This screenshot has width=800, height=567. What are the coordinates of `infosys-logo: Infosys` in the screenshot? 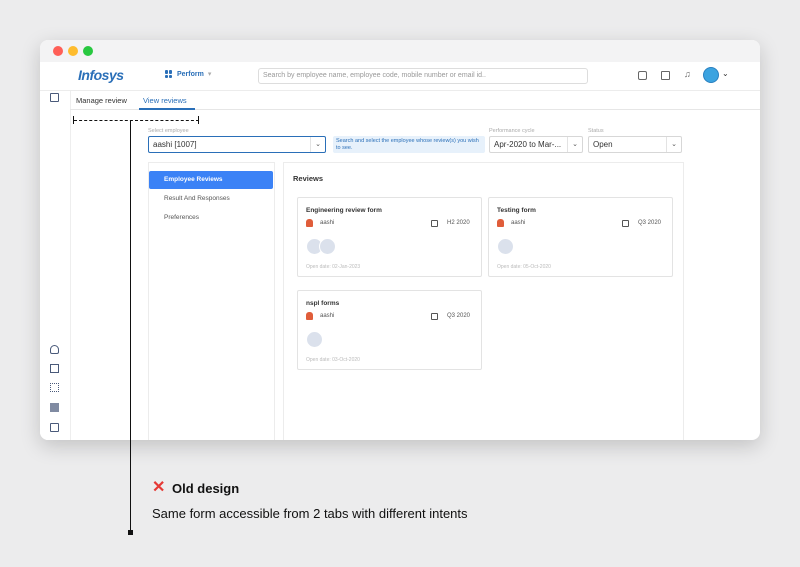 It's located at (101, 75).